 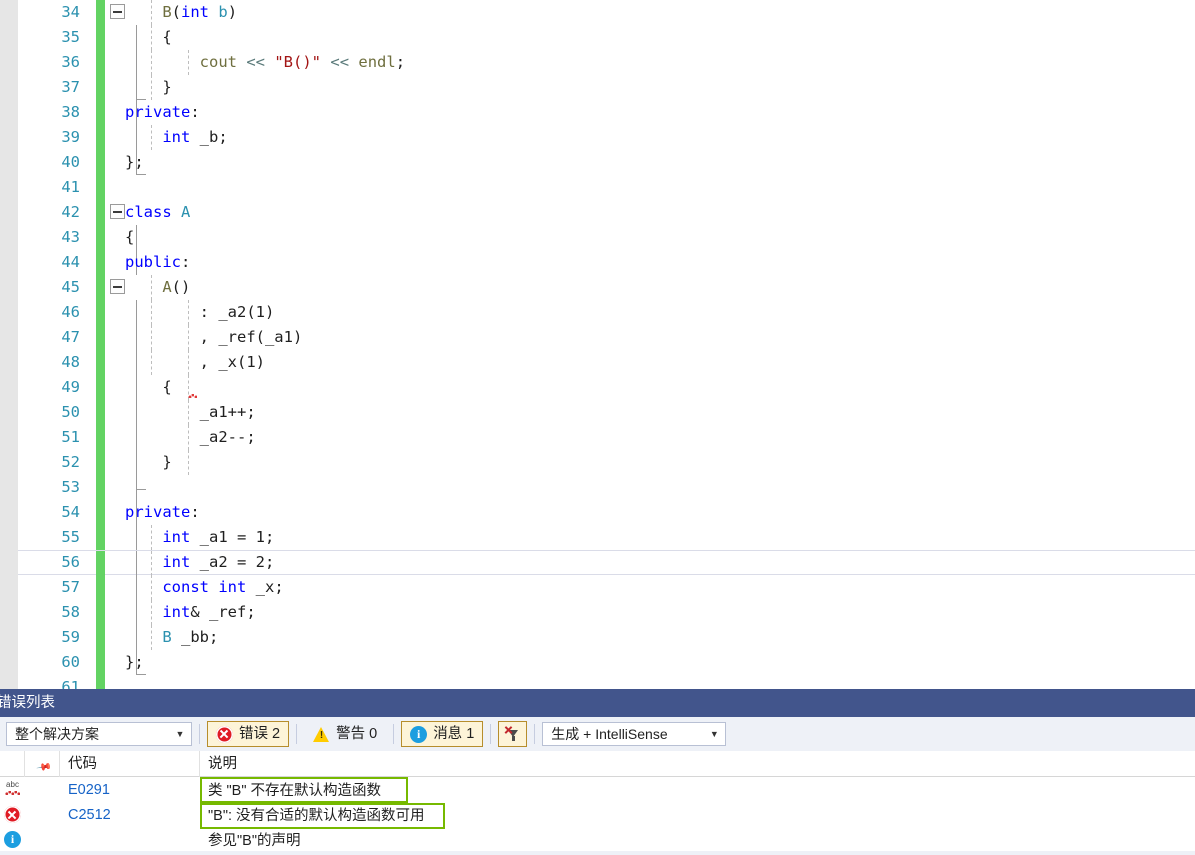 I want to click on code-text: private:, so click(x=162, y=112).